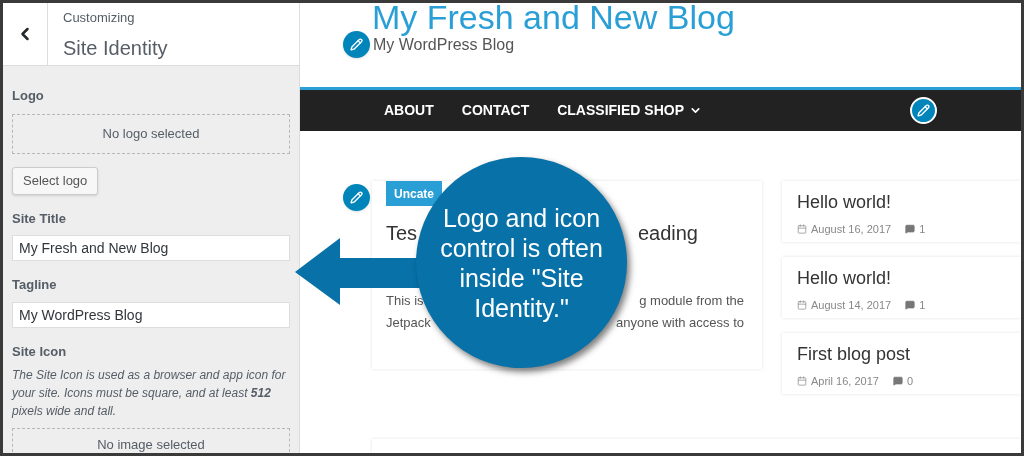  Describe the element at coordinates (151, 440) in the screenshot. I see `site-icon-field: No image selected` at that location.